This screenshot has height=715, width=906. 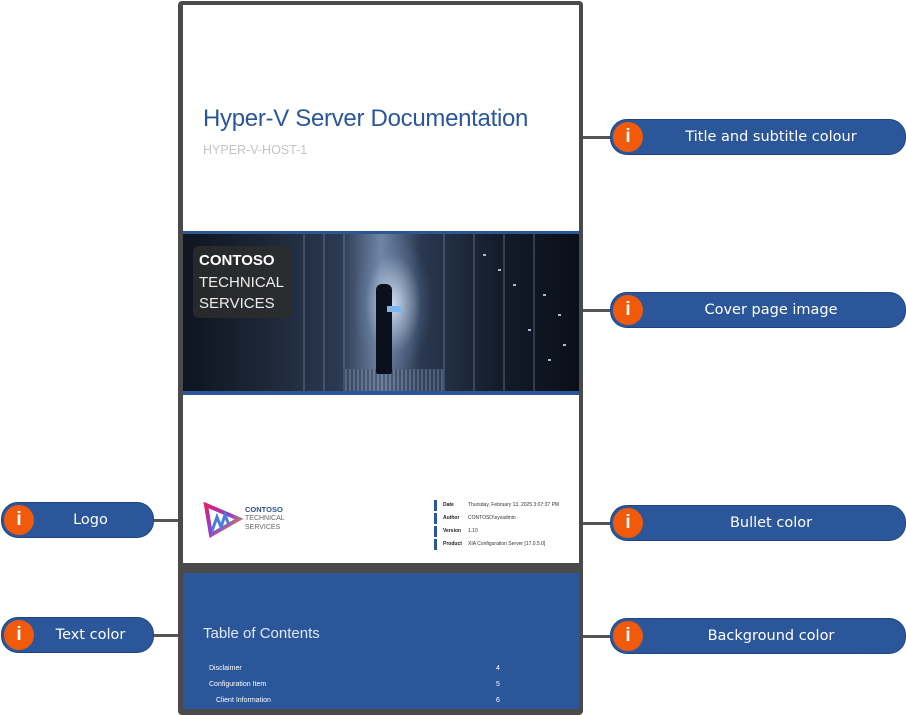 I want to click on metadata-key: Author, so click(x=451, y=518).